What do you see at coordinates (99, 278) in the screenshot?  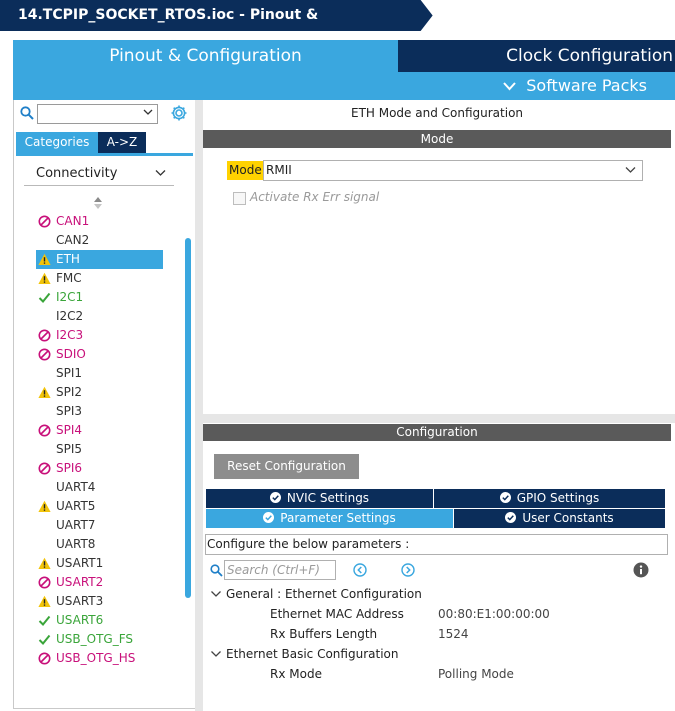 I see `sidebar-item-fmc: FMC` at bounding box center [99, 278].